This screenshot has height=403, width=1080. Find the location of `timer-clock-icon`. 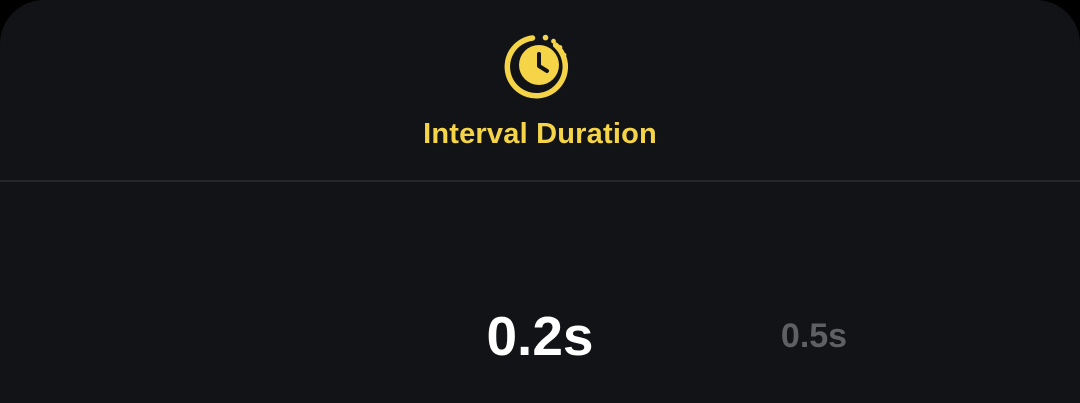

timer-clock-icon is located at coordinates (536, 66).